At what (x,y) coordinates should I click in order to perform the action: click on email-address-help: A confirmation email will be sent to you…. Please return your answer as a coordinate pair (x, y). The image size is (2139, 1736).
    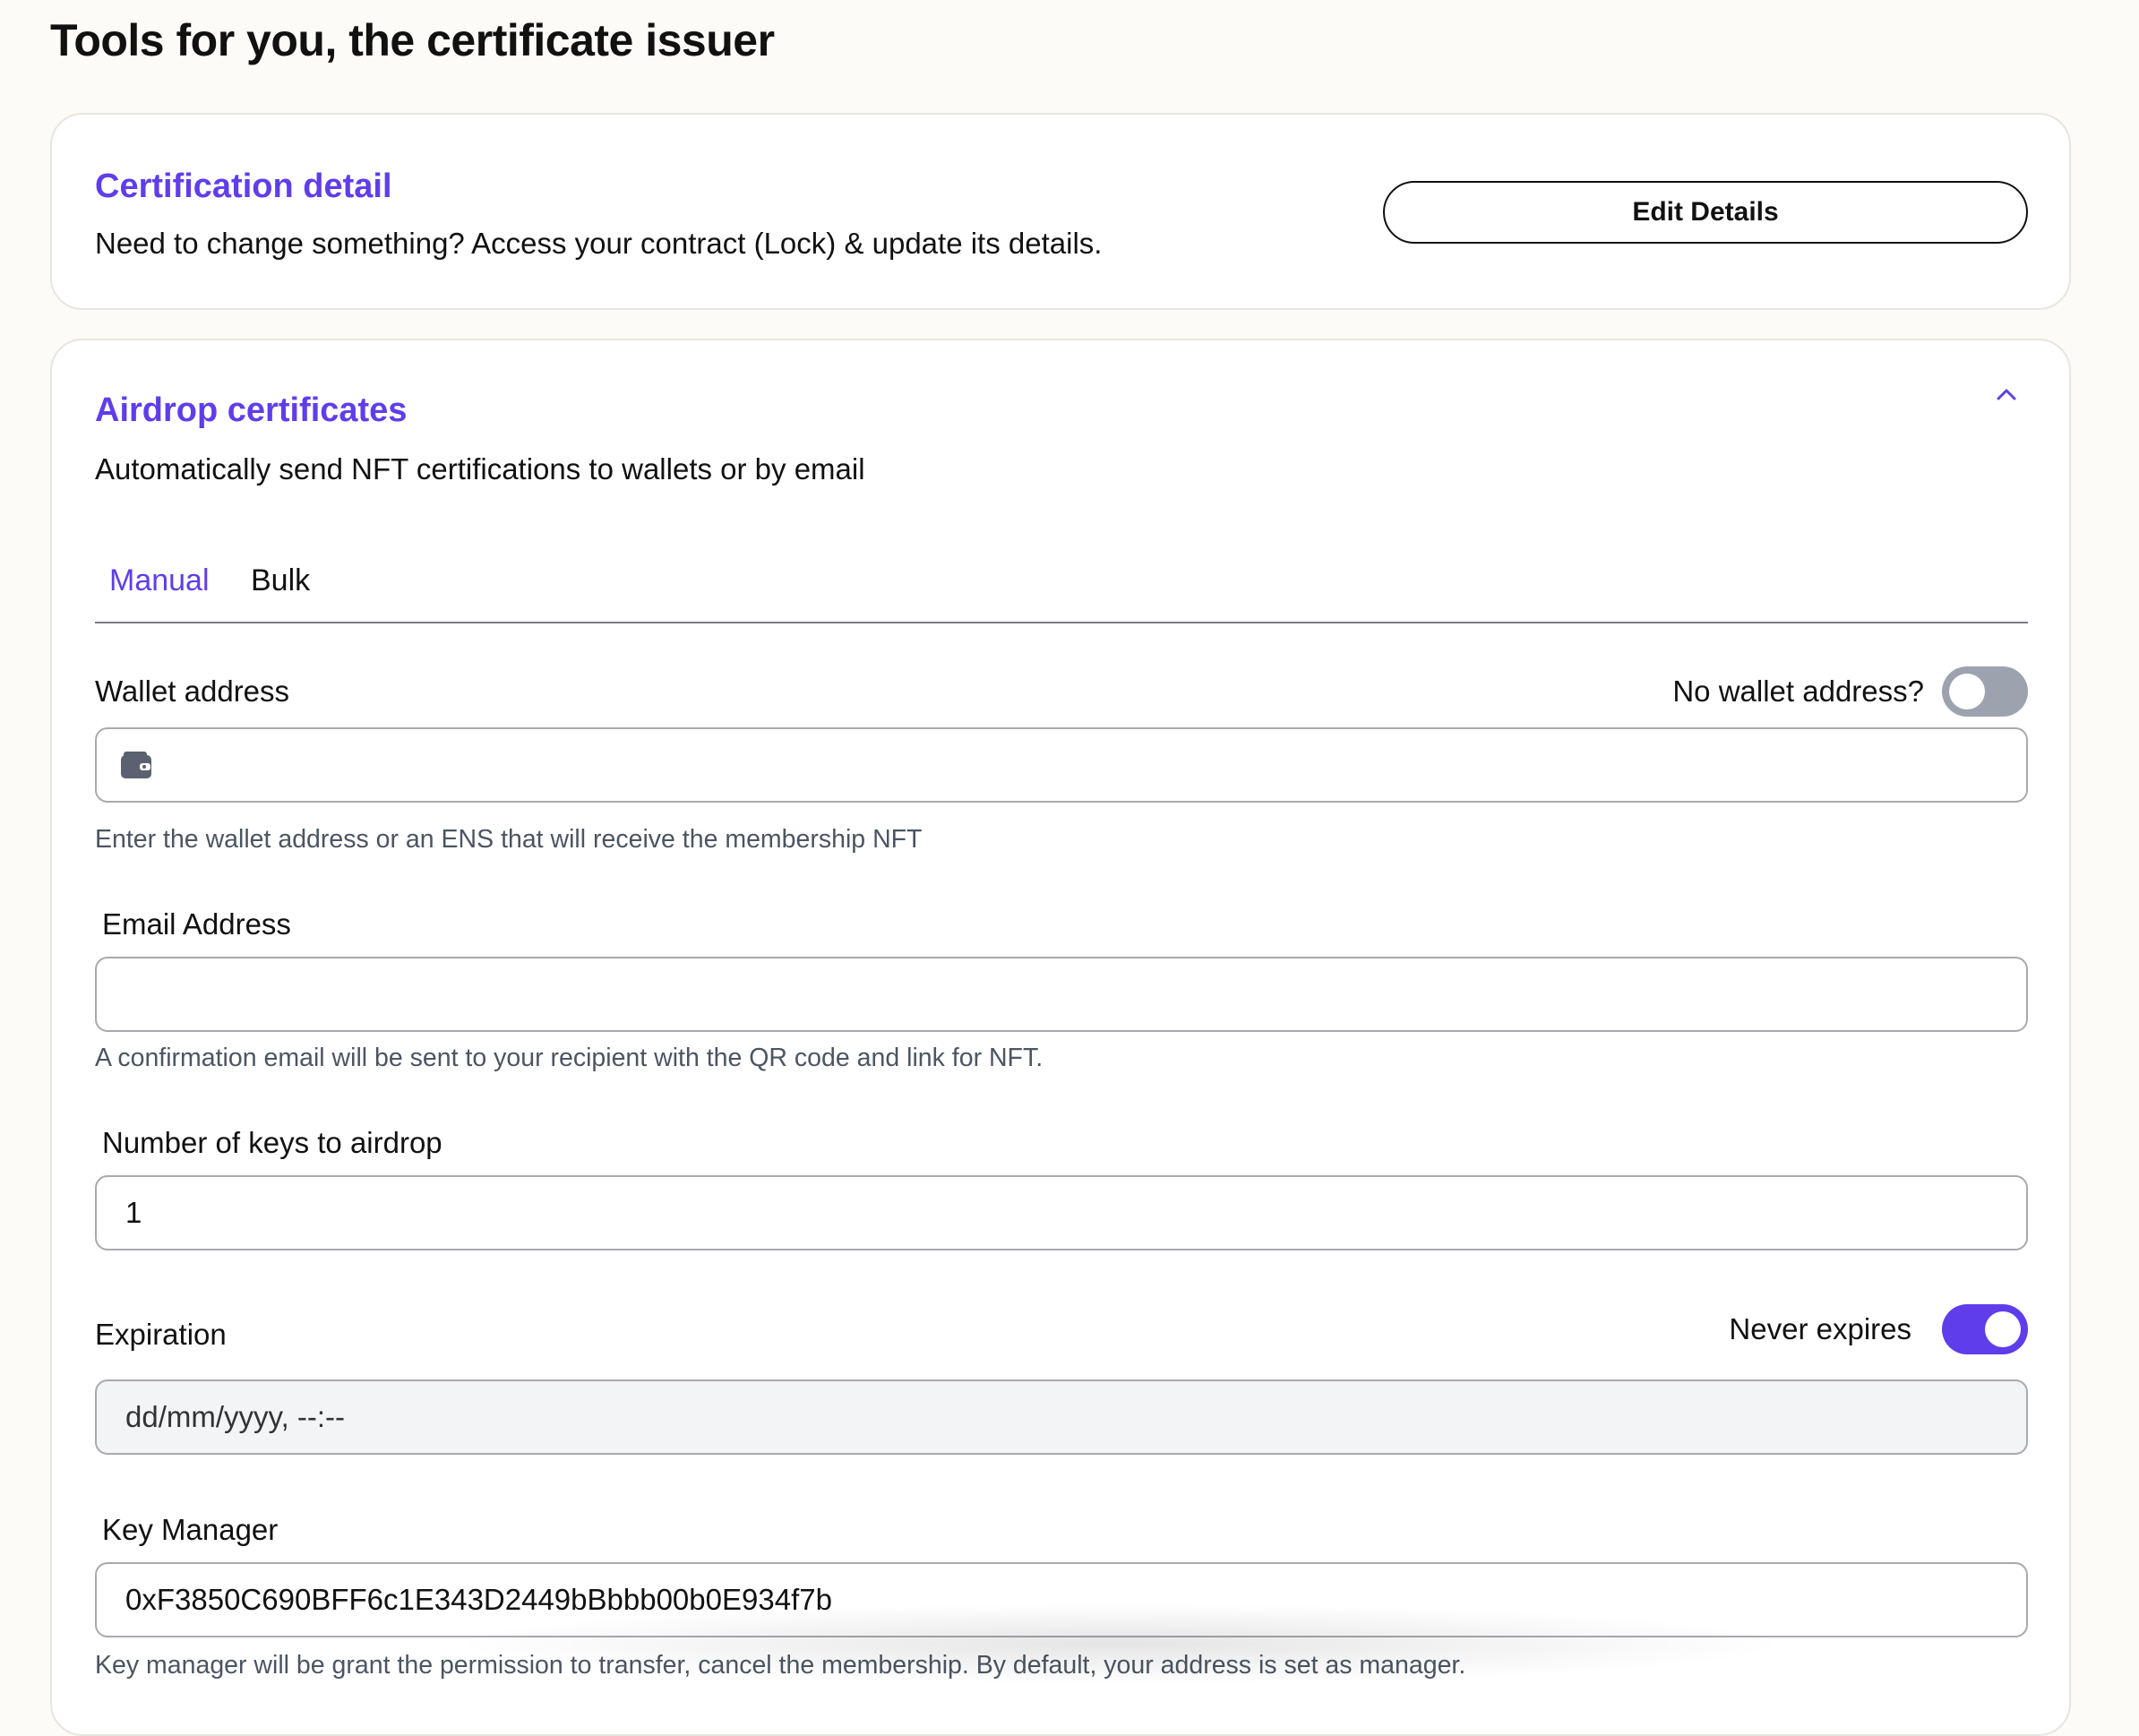
    Looking at the image, I should click on (570, 1058).